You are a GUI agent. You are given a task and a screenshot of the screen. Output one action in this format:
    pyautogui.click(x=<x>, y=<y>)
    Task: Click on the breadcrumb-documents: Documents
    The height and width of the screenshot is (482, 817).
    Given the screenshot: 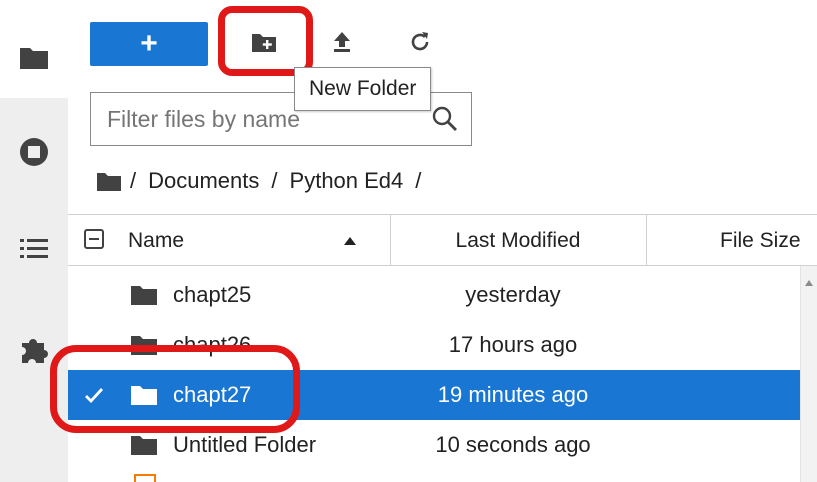 What is the action you would take?
    pyautogui.click(x=203, y=181)
    